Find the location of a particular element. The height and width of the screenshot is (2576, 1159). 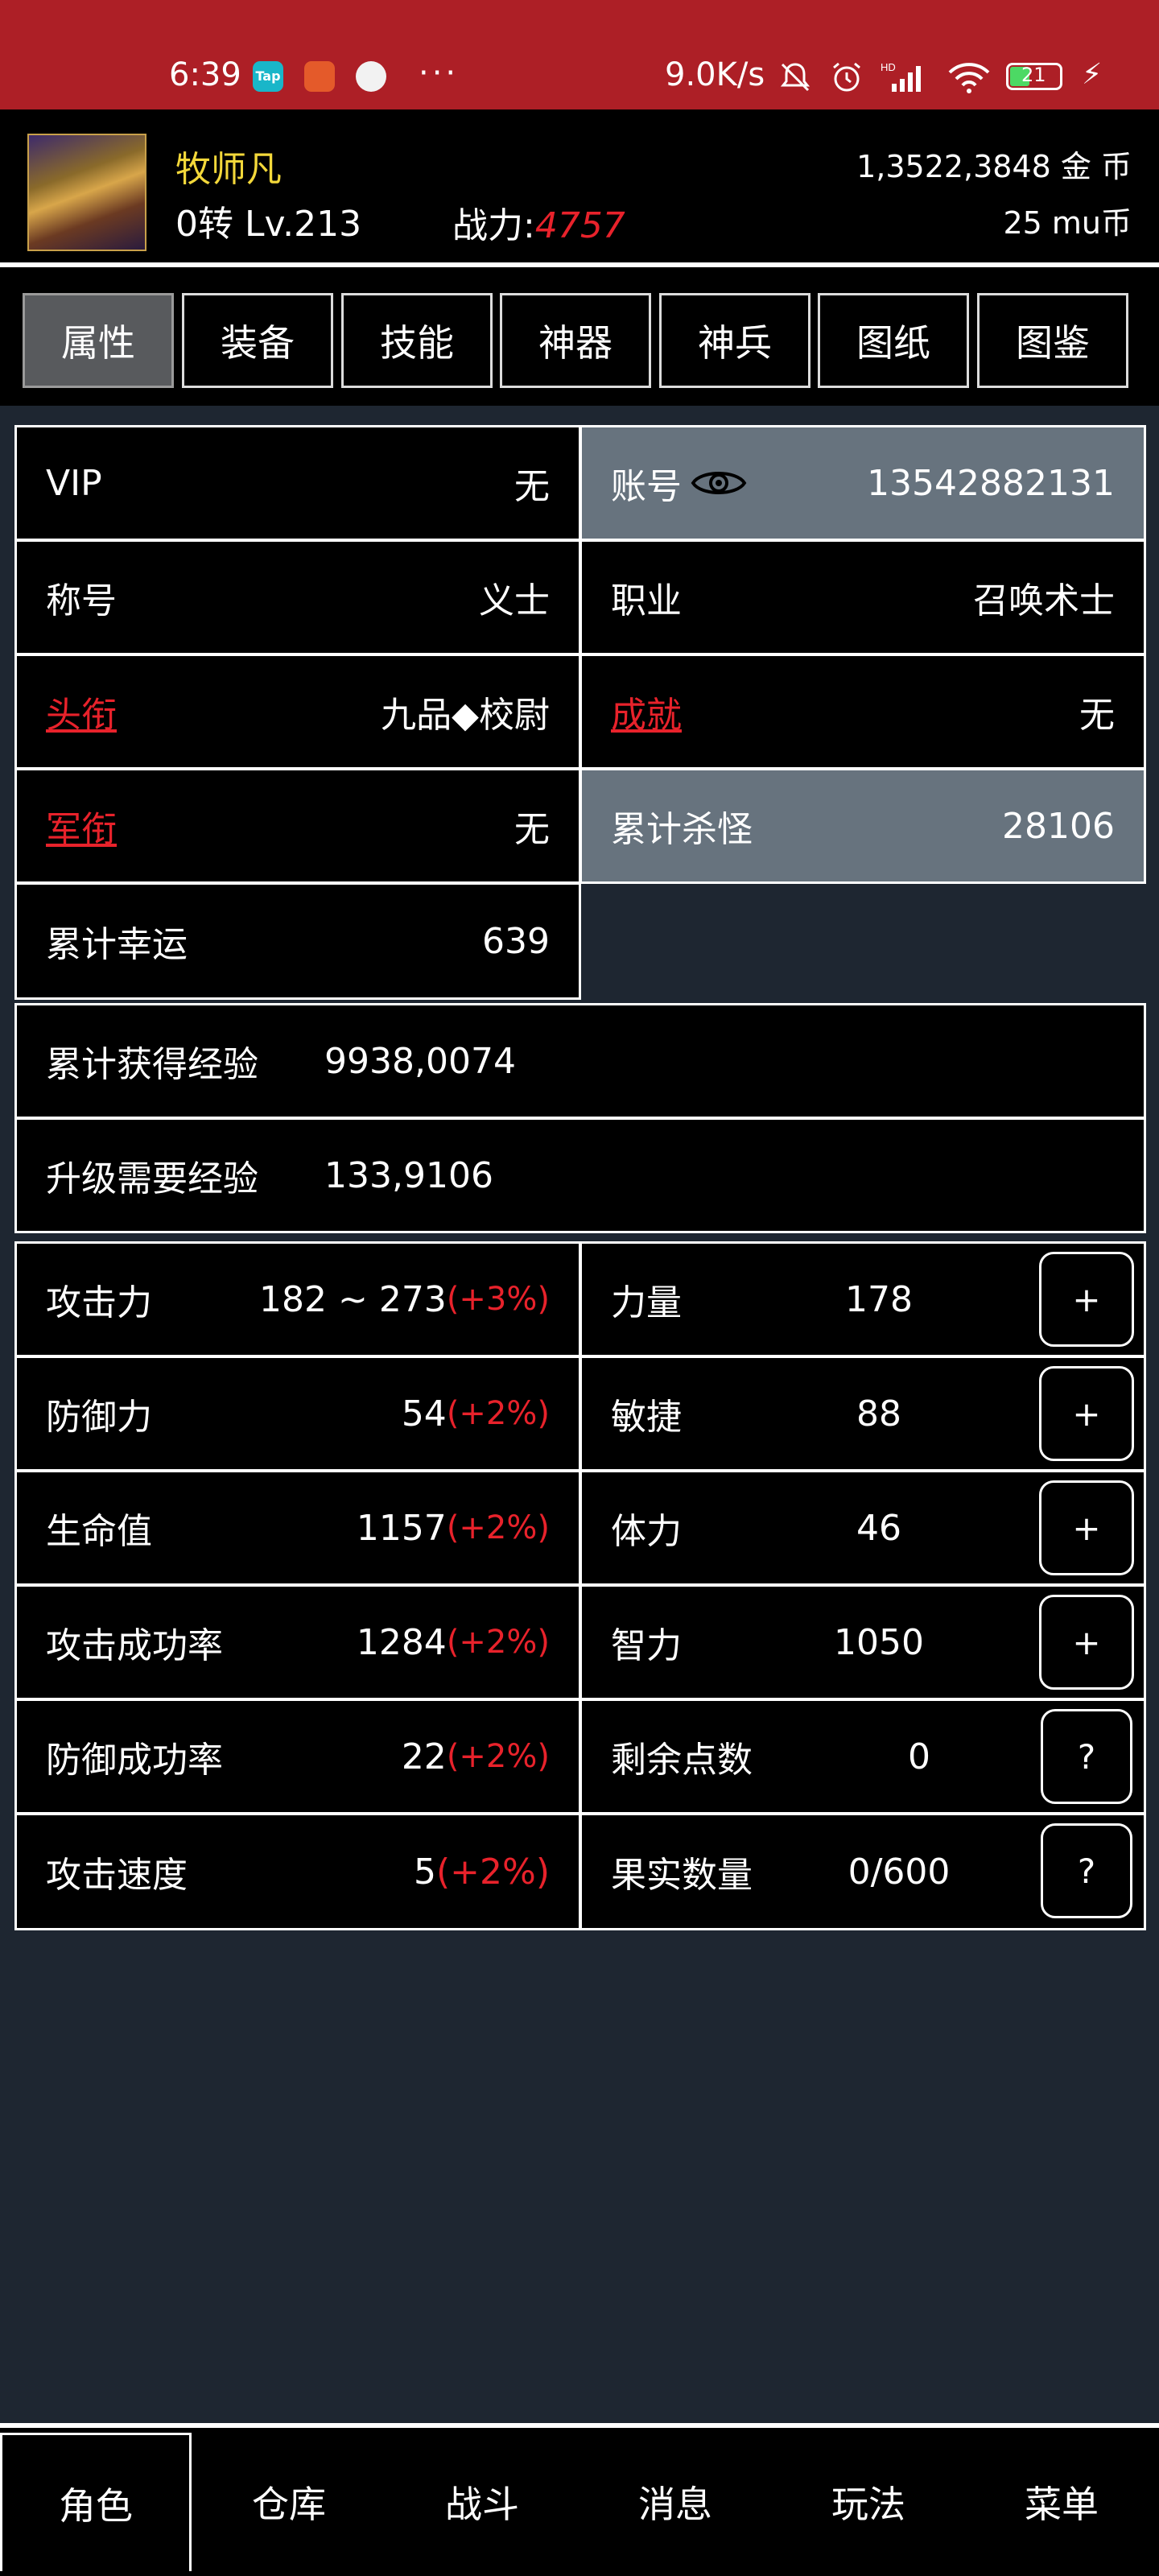

wifi-icon is located at coordinates (969, 78).